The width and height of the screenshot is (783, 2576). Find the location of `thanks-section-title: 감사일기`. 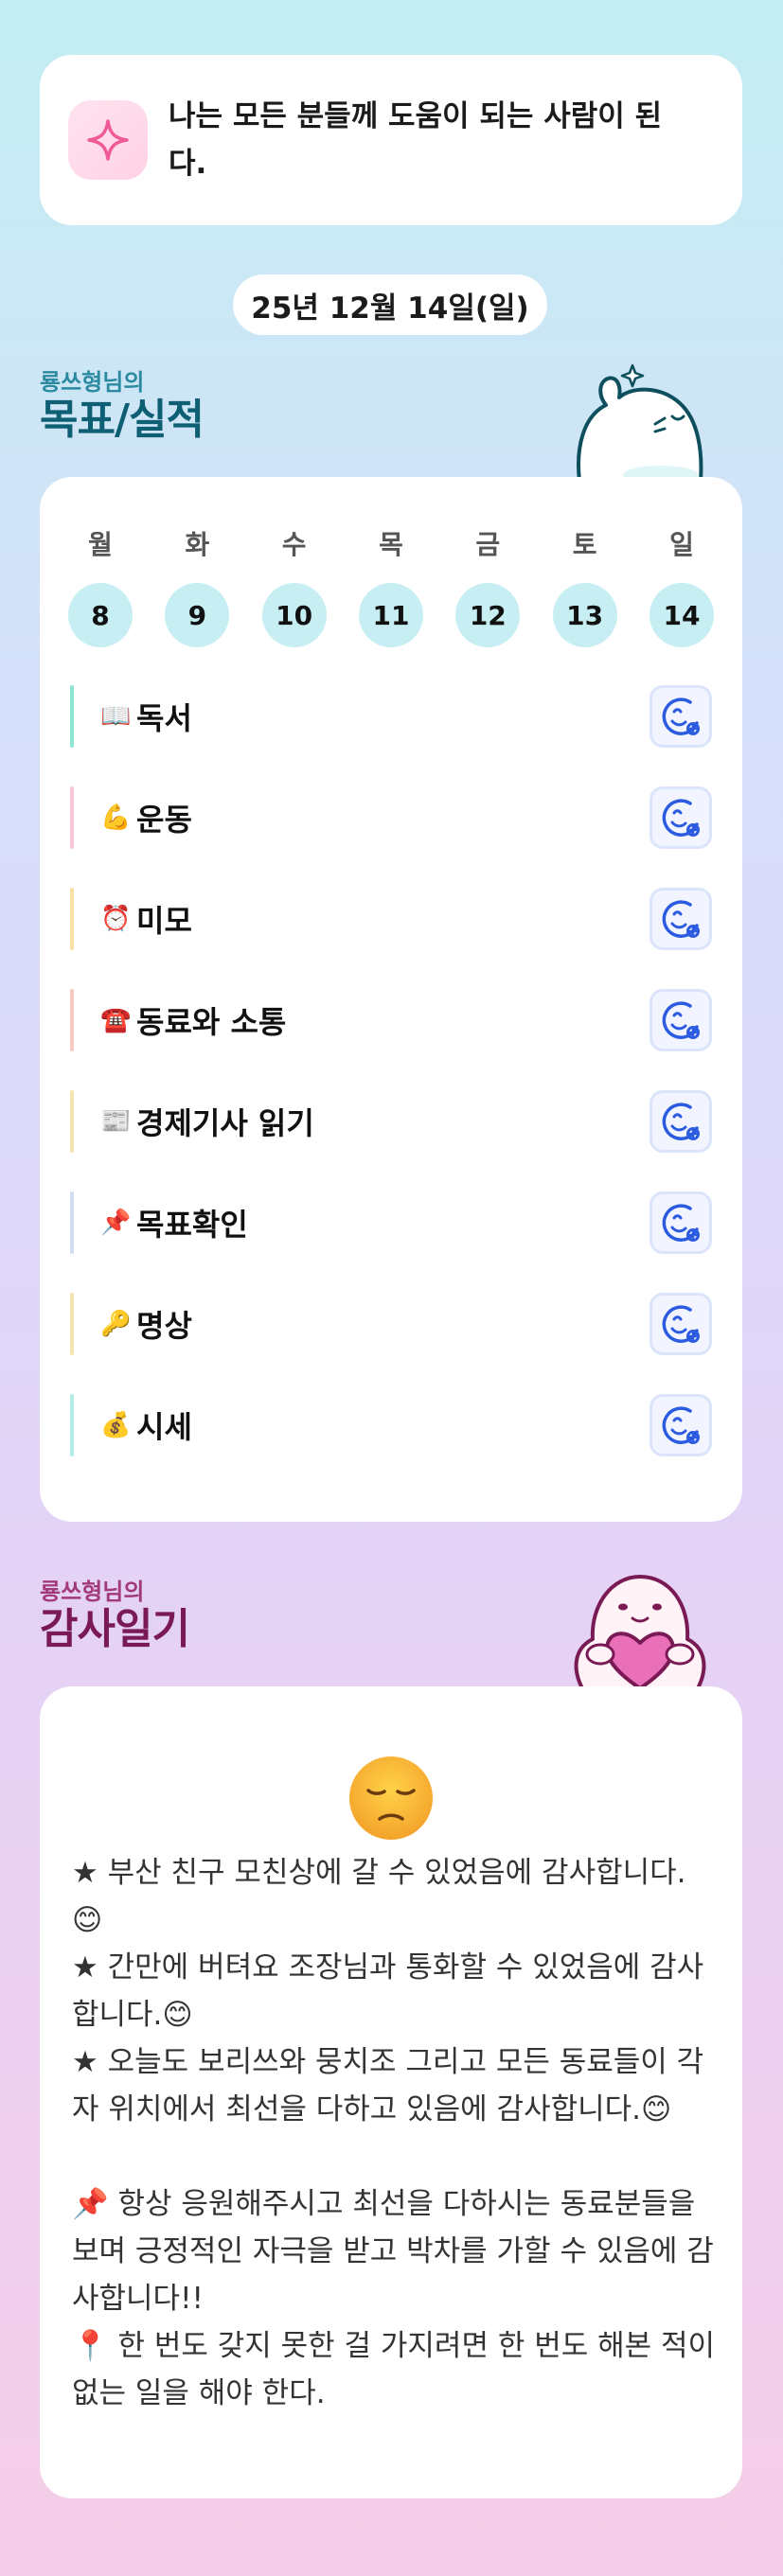

thanks-section-title: 감사일기 is located at coordinates (115, 1629).